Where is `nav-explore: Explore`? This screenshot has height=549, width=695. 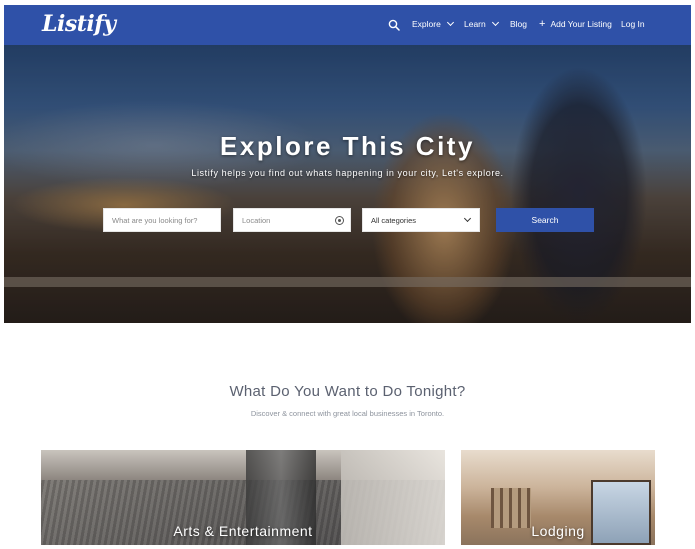
nav-explore: Explore is located at coordinates (433, 23).